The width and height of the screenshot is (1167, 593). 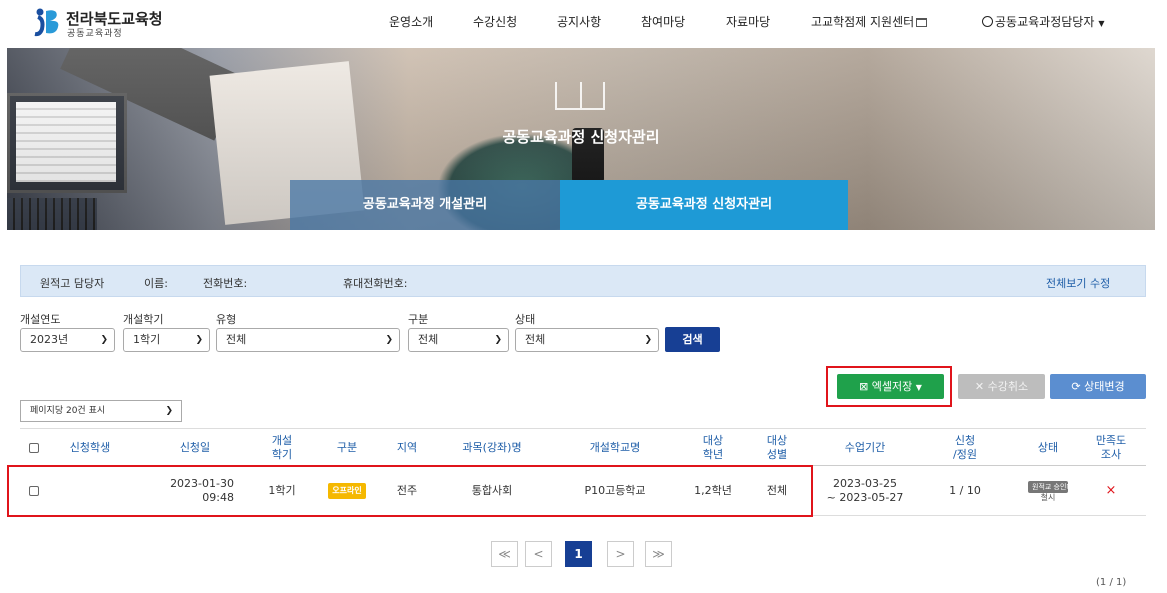 I want to click on cell-class-period: 2023-03-25 ~ 2023-05-27, so click(x=865, y=491).